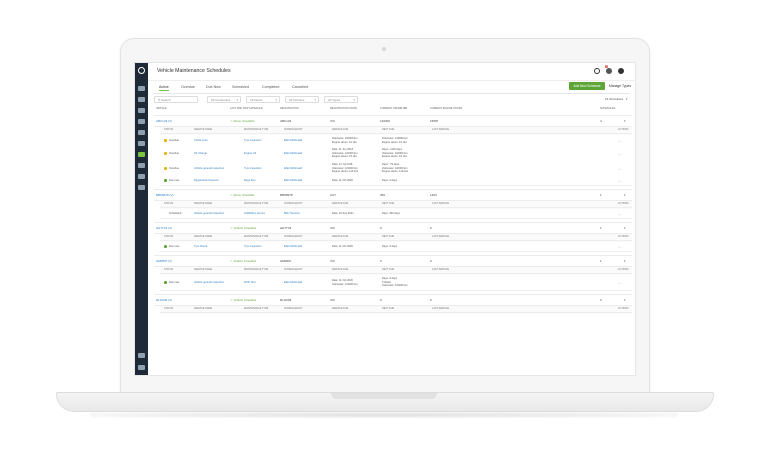 This screenshot has height=453, width=768. I want to click on maintenance-type-link: WOF Test, so click(249, 282).